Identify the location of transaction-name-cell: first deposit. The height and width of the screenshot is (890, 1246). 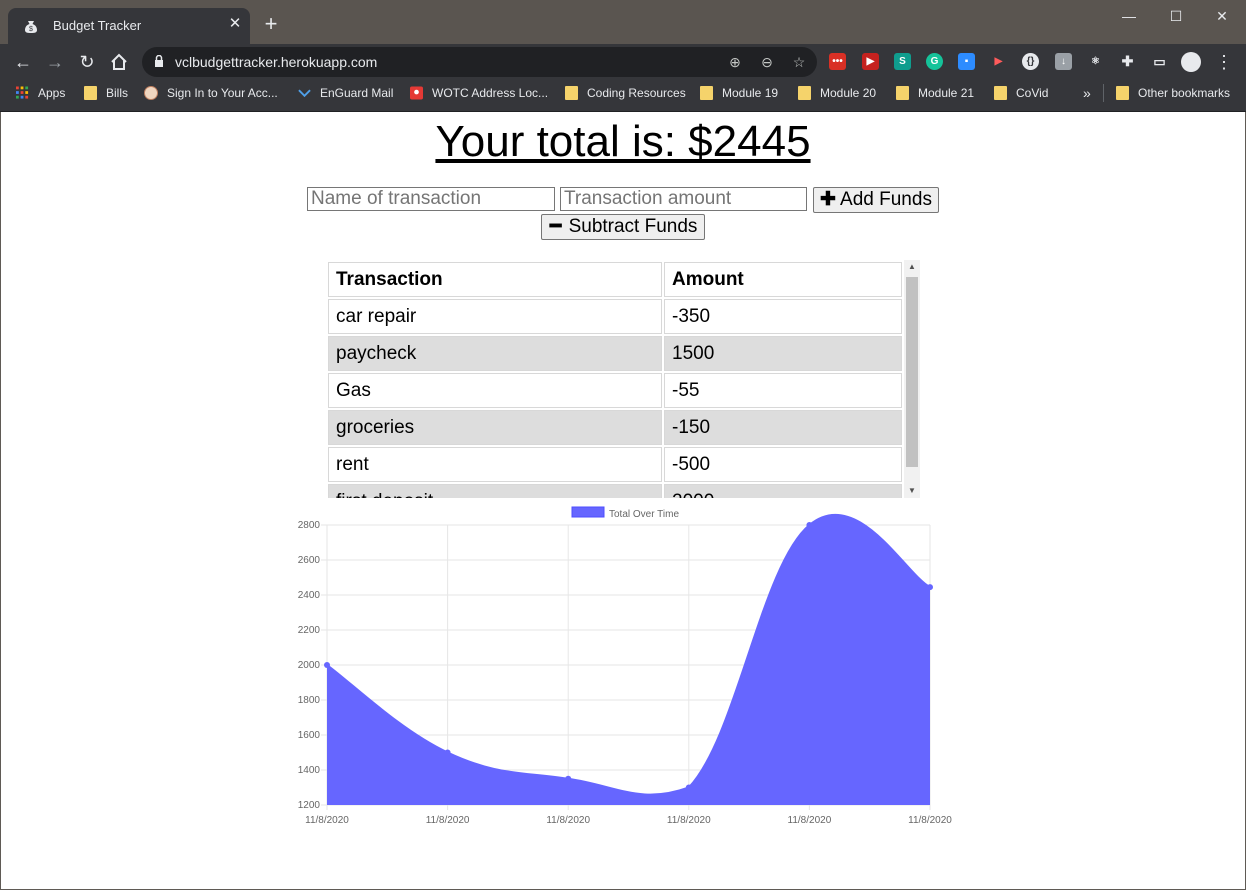
(495, 491).